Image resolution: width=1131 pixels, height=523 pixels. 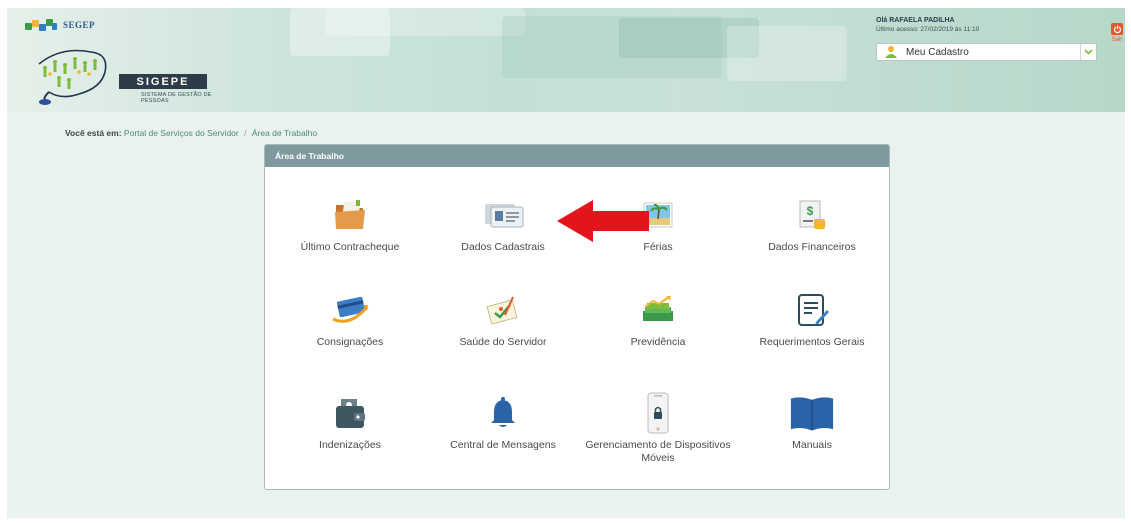 I want to click on breadcrumb-link-area: Área de Trabalho, so click(x=284, y=133).